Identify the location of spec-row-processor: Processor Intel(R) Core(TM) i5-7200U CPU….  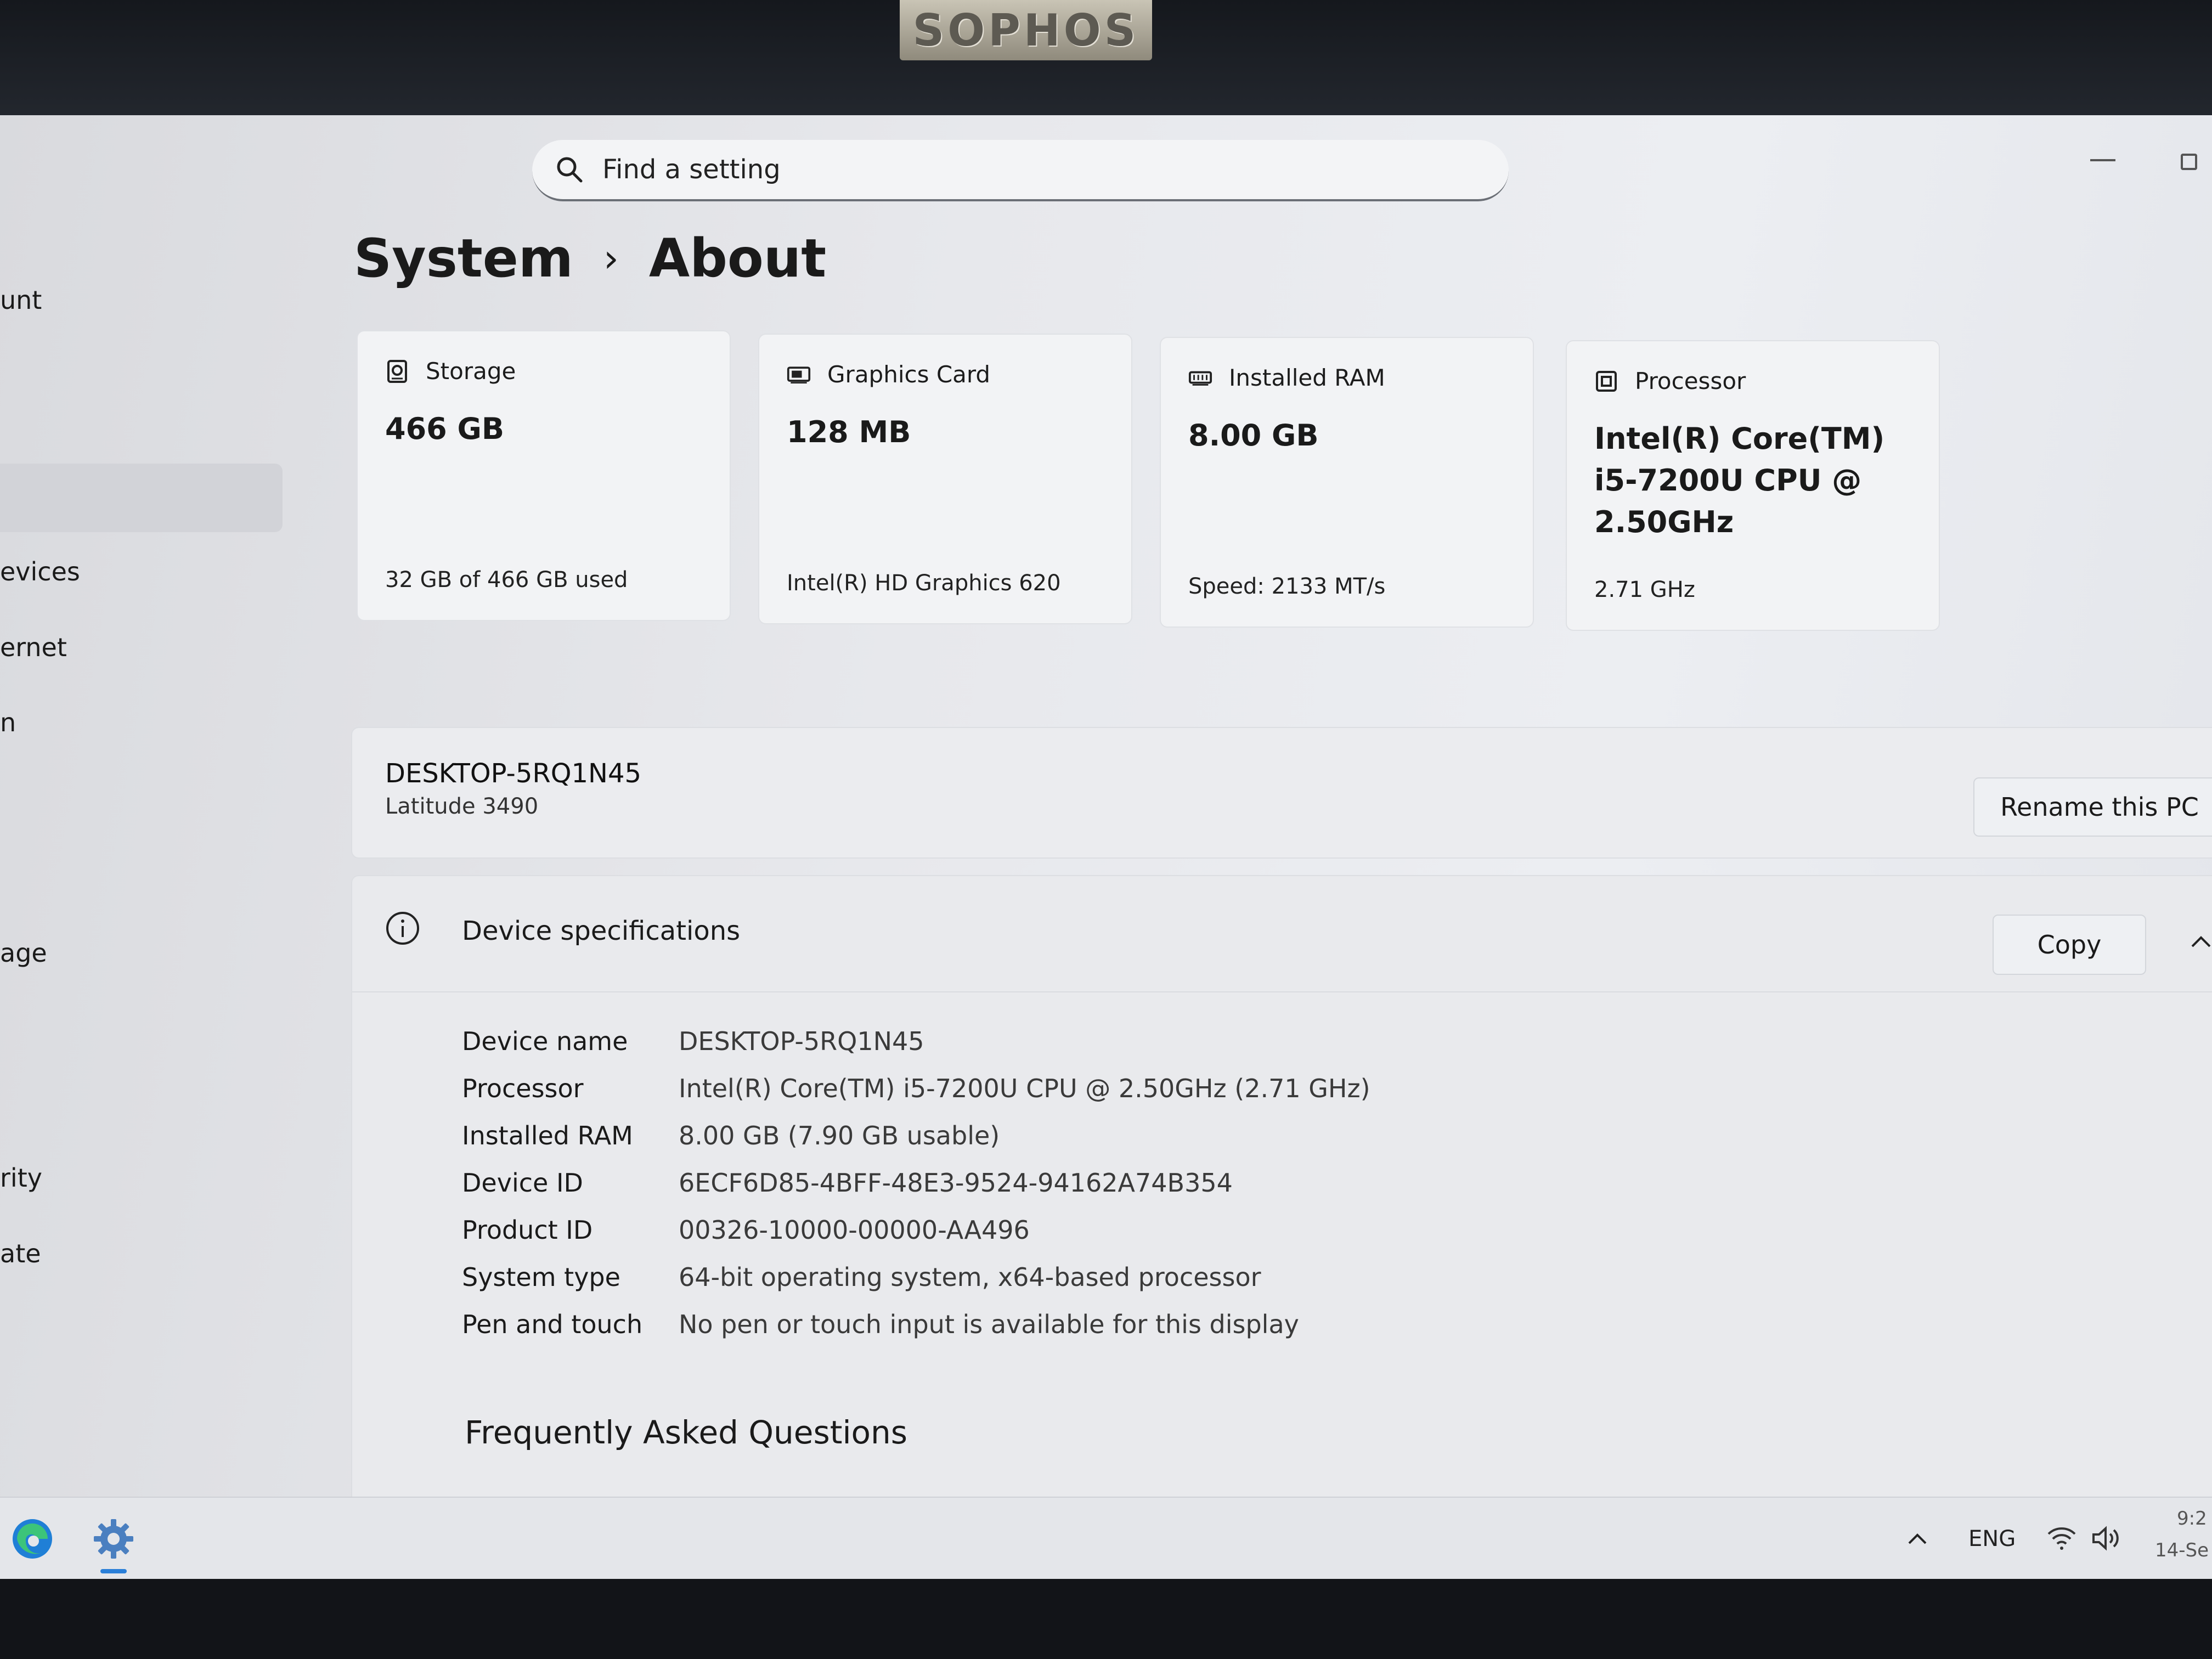
(916, 1089).